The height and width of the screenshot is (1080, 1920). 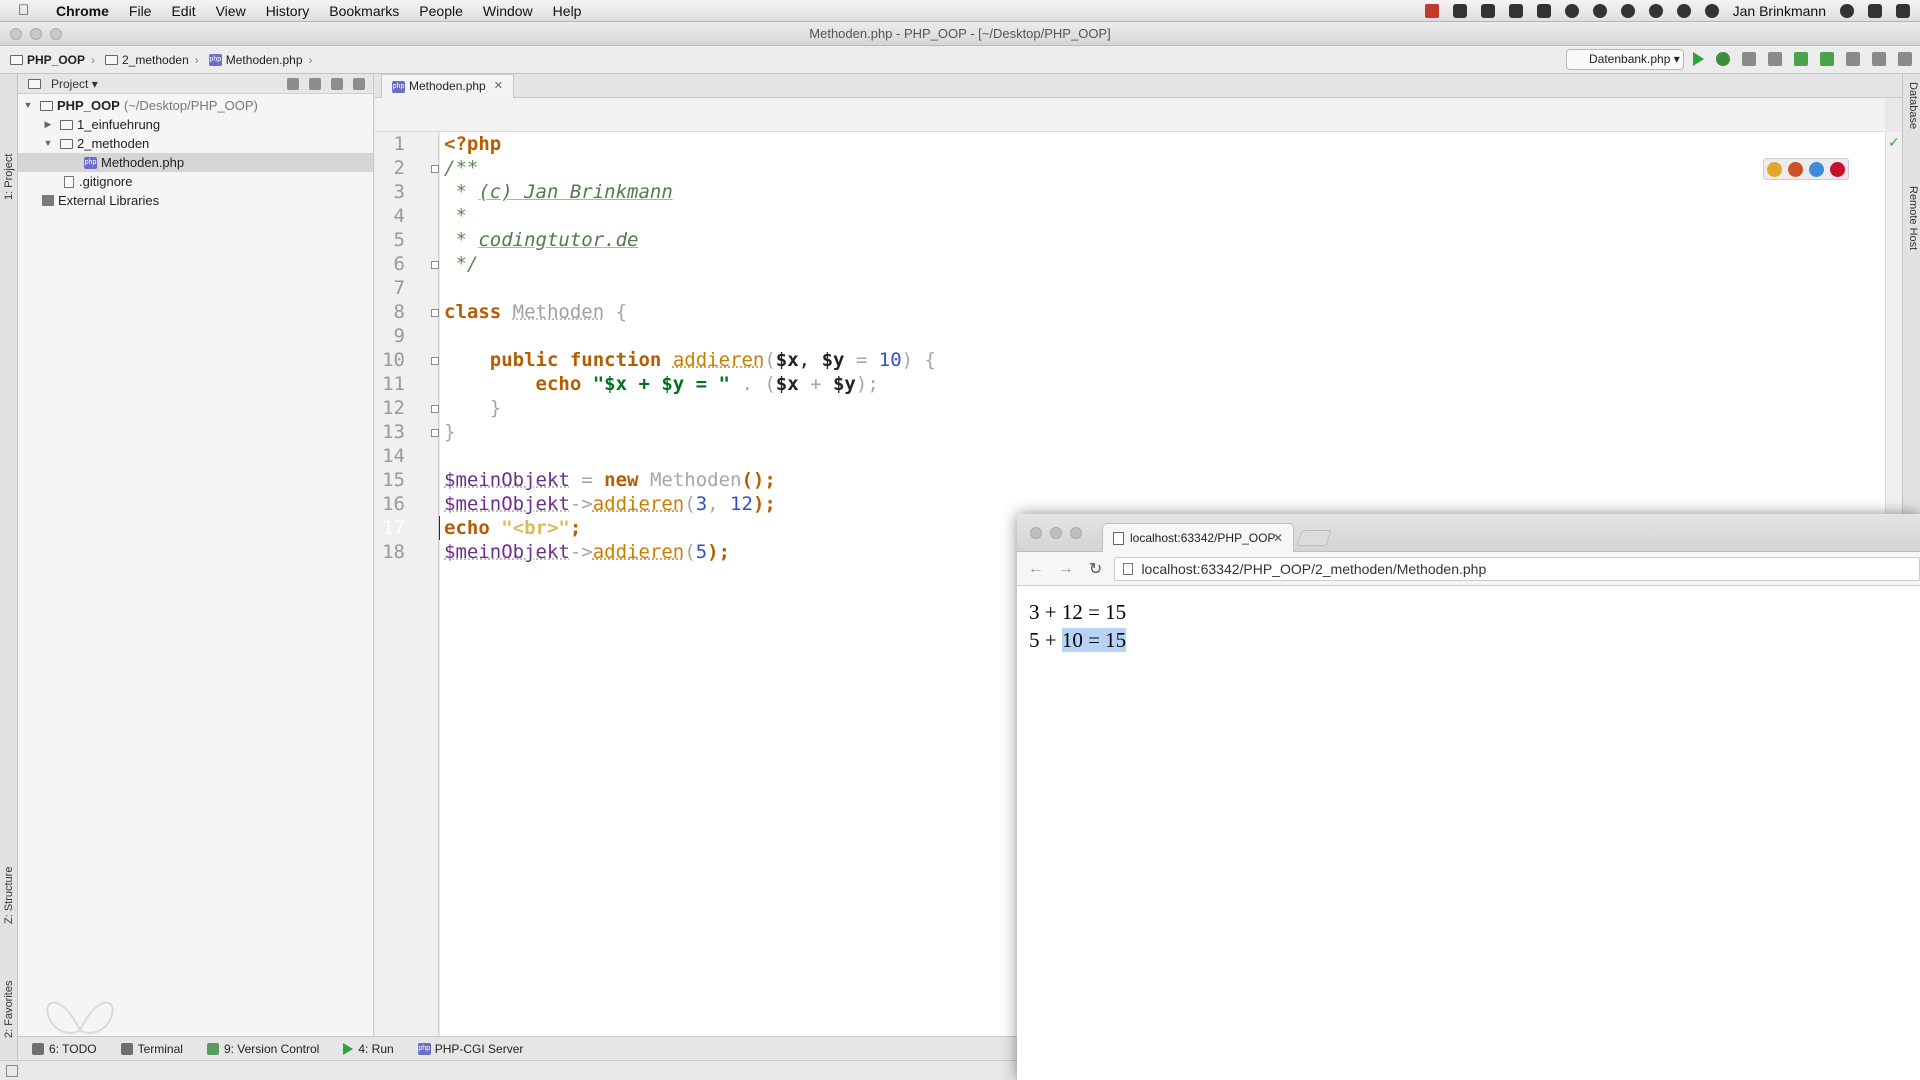 What do you see at coordinates (1903, 11) in the screenshot?
I see `notification-center-icon` at bounding box center [1903, 11].